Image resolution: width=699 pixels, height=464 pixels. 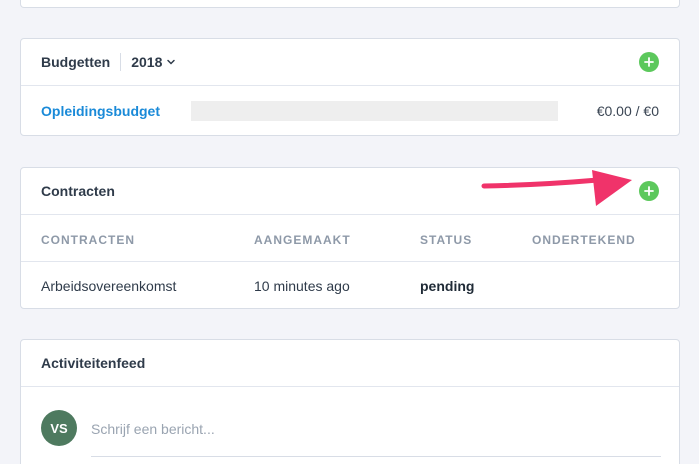 I want to click on contract-name: Arbeidsovereenkomst, so click(x=109, y=286).